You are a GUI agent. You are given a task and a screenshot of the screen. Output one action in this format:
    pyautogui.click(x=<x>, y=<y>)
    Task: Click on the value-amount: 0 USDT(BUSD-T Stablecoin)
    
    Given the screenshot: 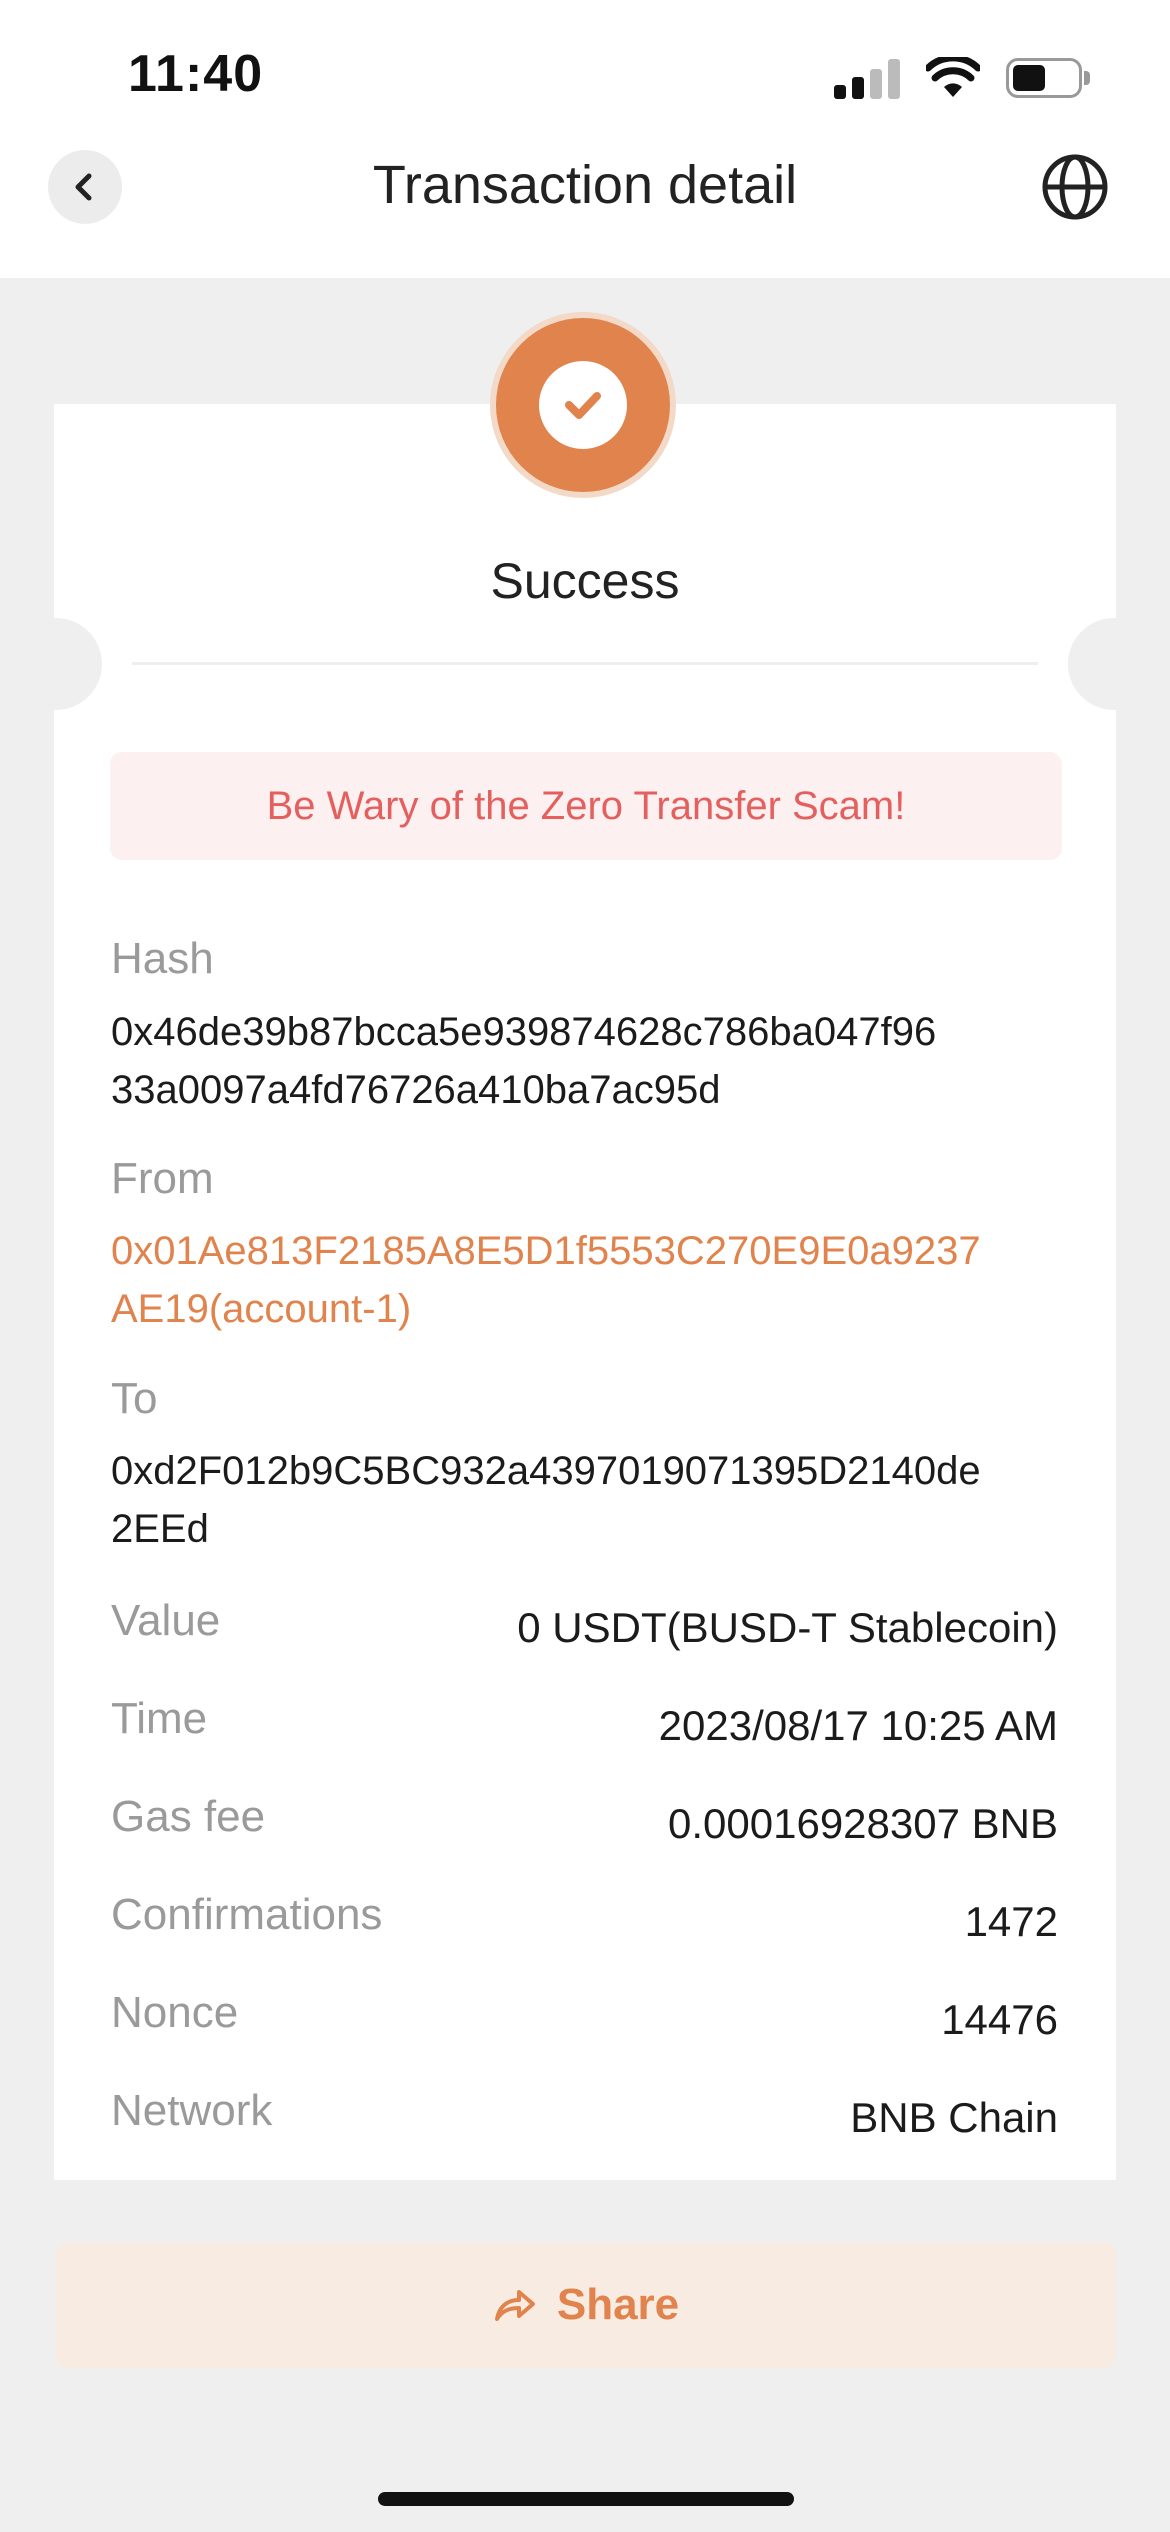 What is the action you would take?
    pyautogui.click(x=787, y=1627)
    